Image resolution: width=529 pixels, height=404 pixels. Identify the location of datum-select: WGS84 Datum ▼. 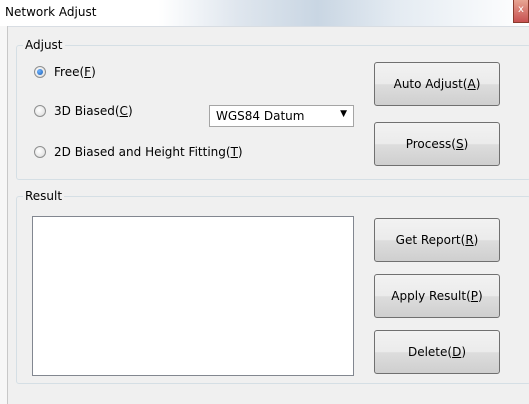
(281, 116).